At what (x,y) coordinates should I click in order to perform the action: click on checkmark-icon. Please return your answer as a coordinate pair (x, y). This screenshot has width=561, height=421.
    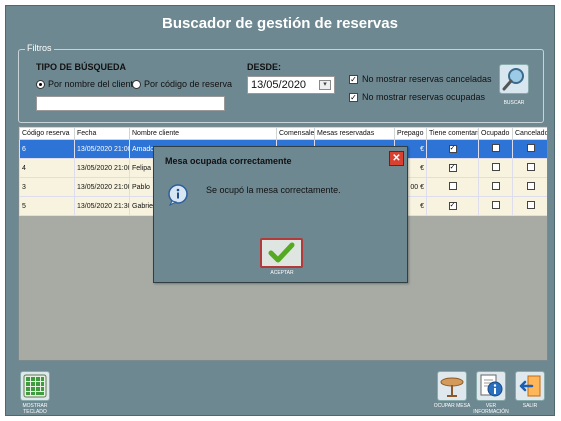
    Looking at the image, I should click on (281, 252).